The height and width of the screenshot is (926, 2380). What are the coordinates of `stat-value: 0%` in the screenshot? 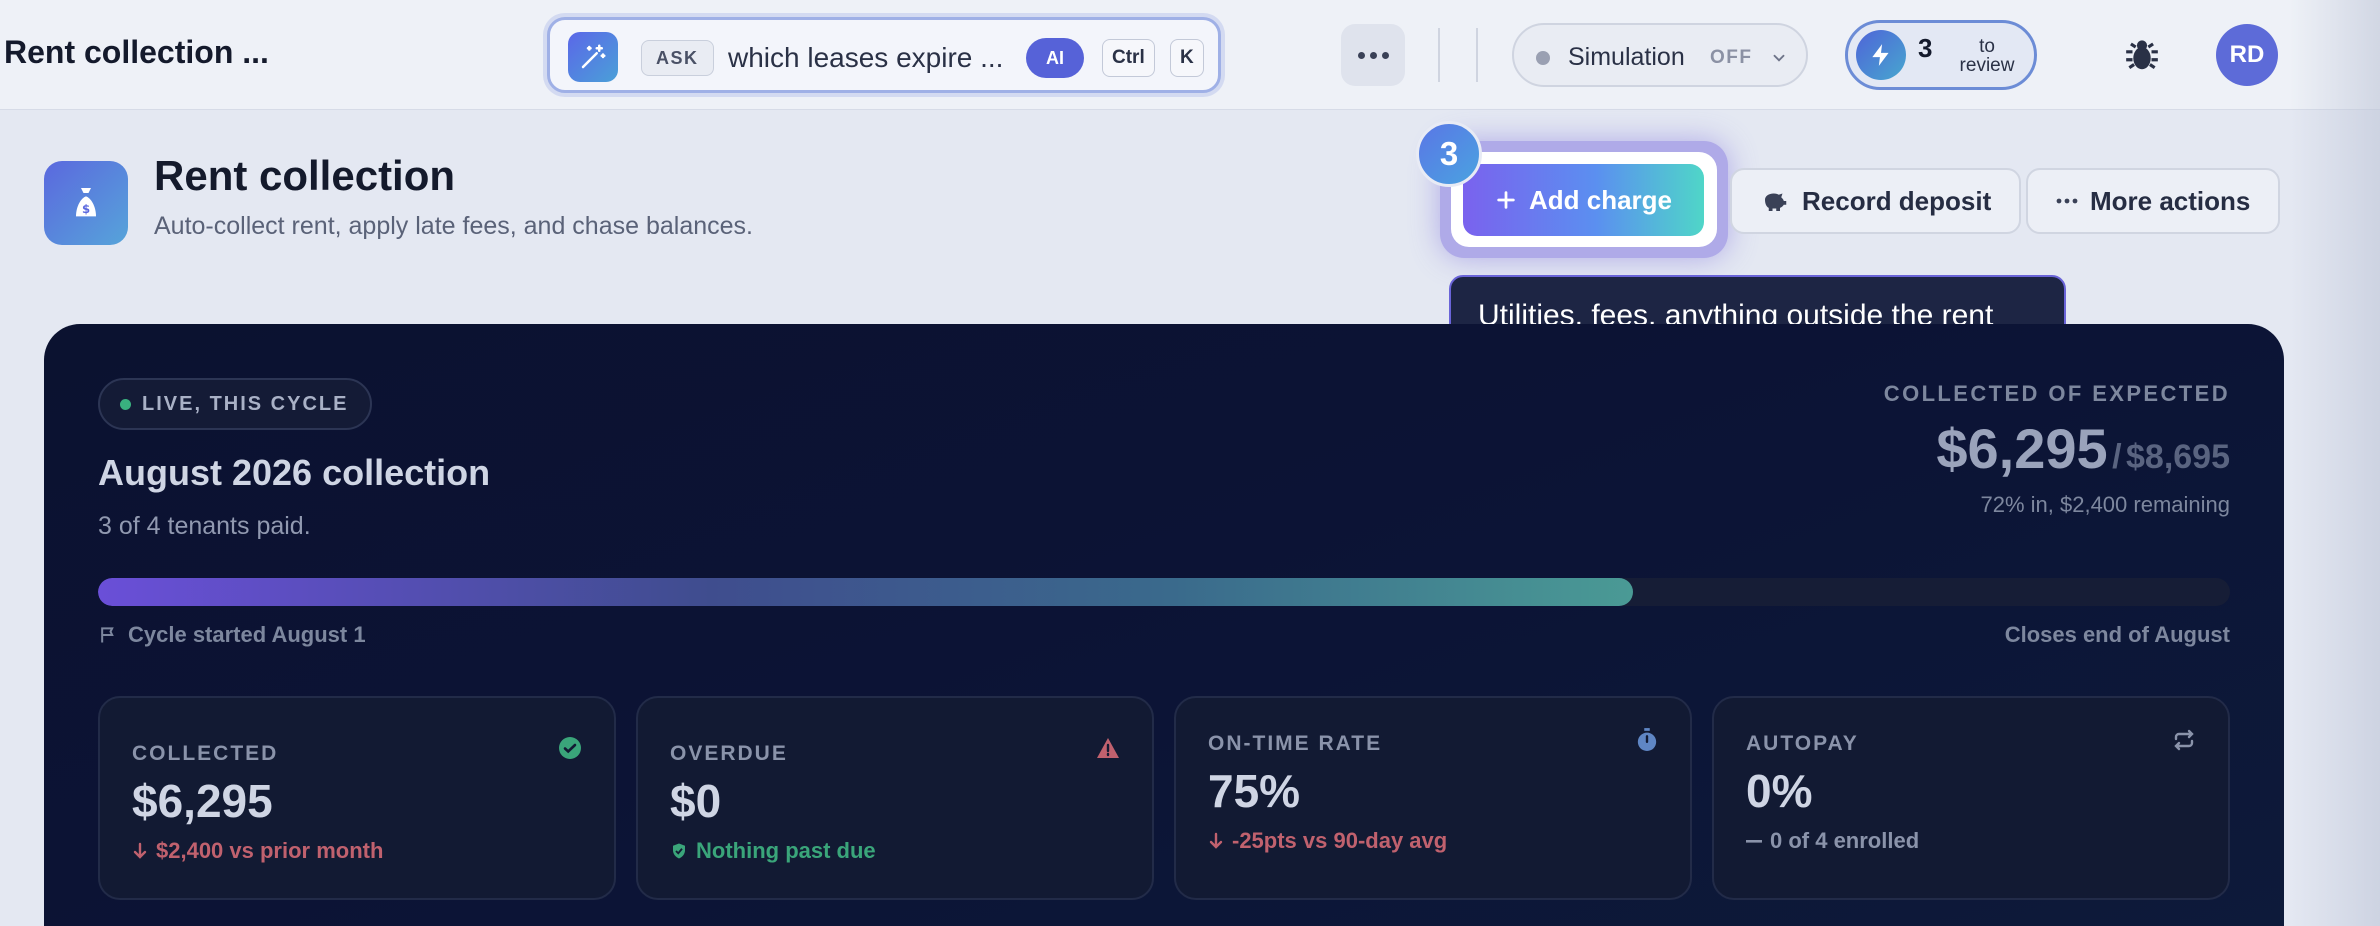 It's located at (1779, 791).